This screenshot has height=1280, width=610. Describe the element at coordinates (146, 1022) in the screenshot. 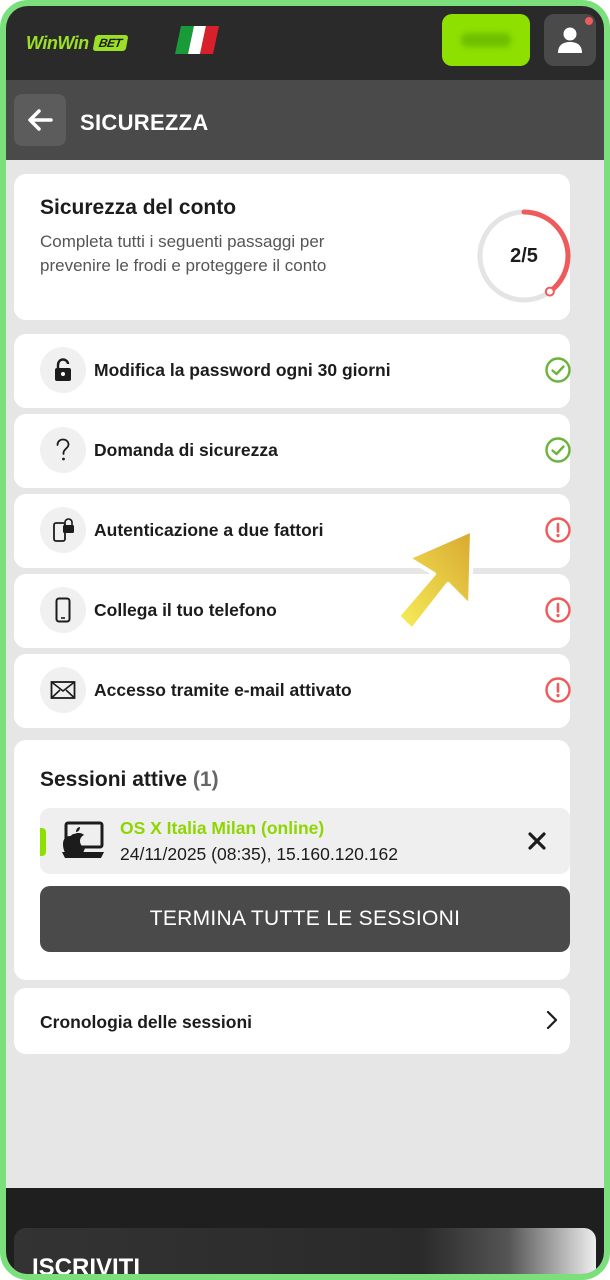

I see `session-history-label: Cronologia delle sessioni` at that location.